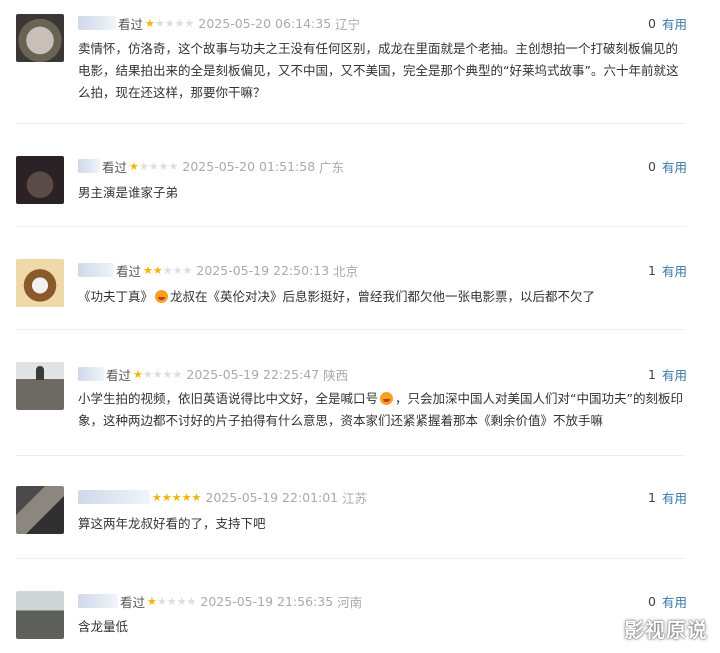 This screenshot has height=653, width=720. What do you see at coordinates (249, 166) in the screenshot?
I see `comment-time: 2025-05-20 01:51:58` at bounding box center [249, 166].